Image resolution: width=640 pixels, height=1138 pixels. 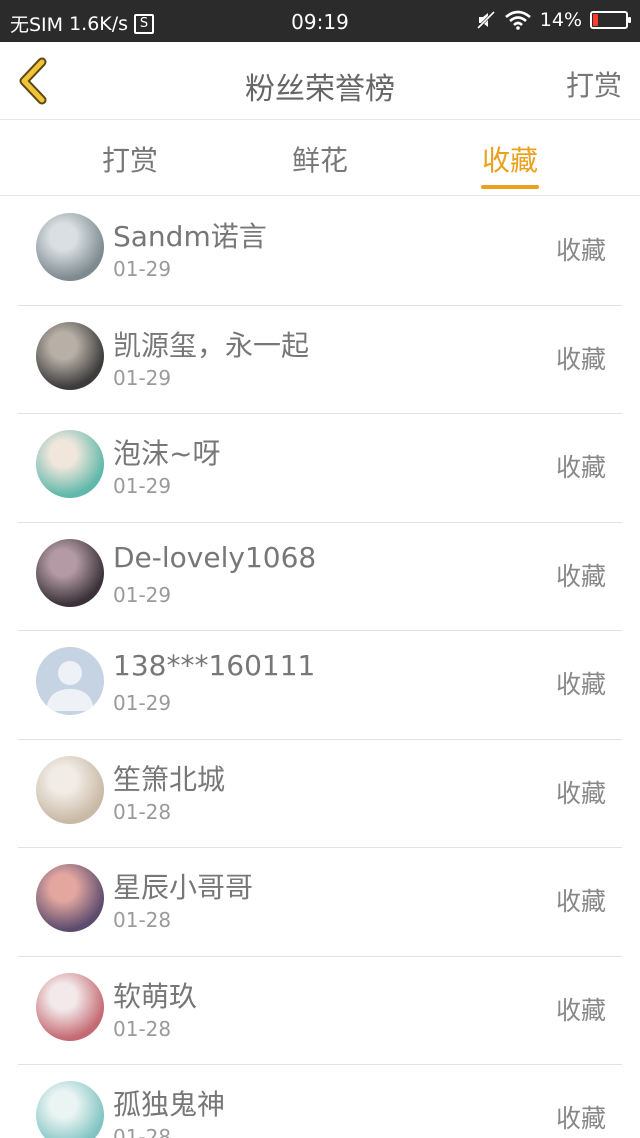 I want to click on active-tab-indicator, so click(x=510, y=187).